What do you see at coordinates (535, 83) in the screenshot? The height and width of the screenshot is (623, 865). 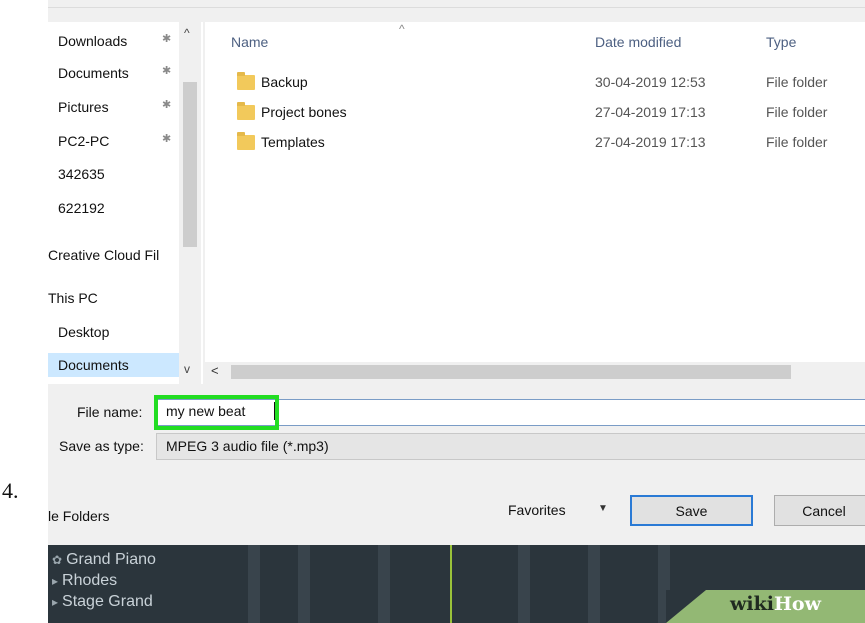 I see `table-row: Backup 30-04-2019 12:53 File folder` at bounding box center [535, 83].